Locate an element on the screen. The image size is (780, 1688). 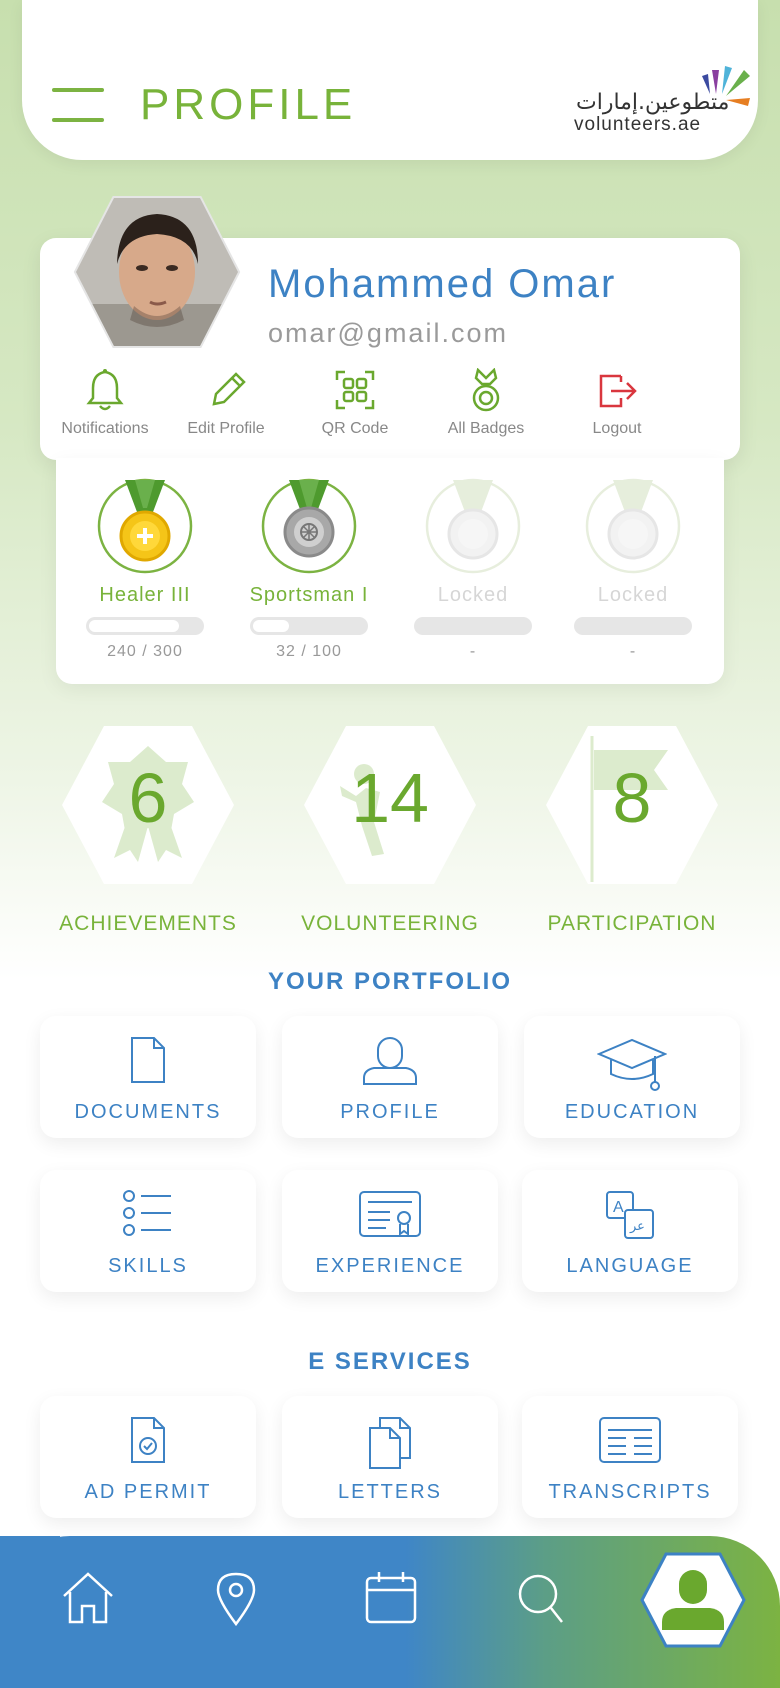
search-icon is located at coordinates (540, 1598).